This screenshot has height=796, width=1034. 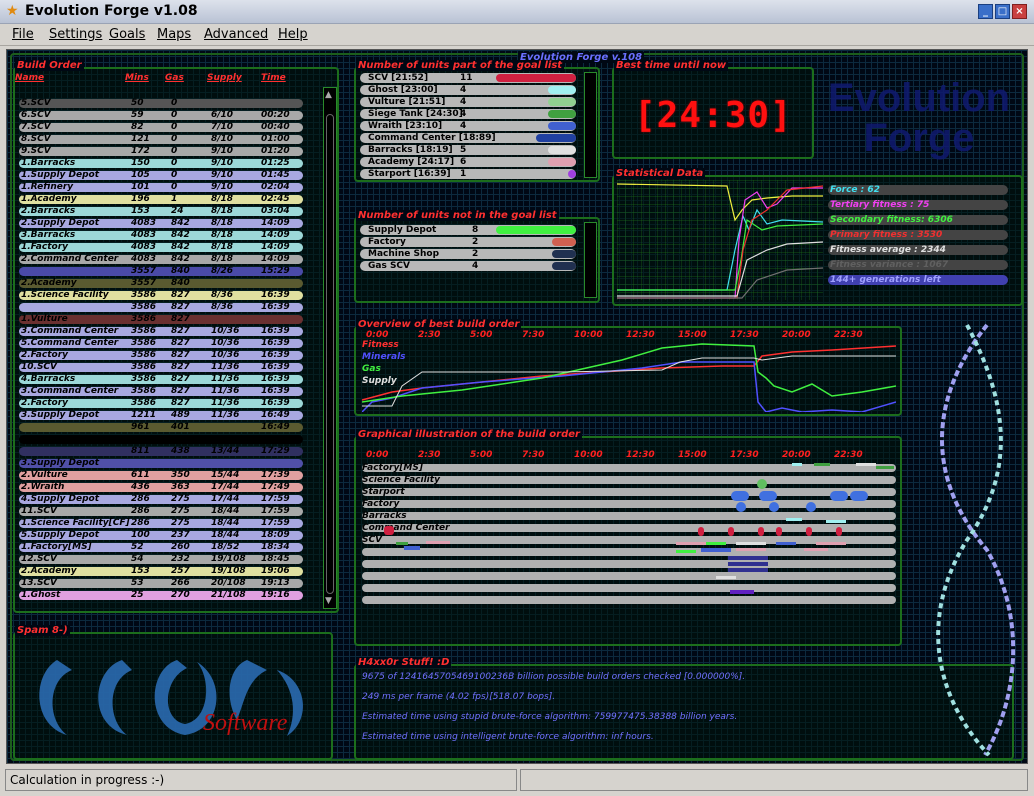 What do you see at coordinates (275, 211) in the screenshot?
I see `build-order-time: 03:04` at bounding box center [275, 211].